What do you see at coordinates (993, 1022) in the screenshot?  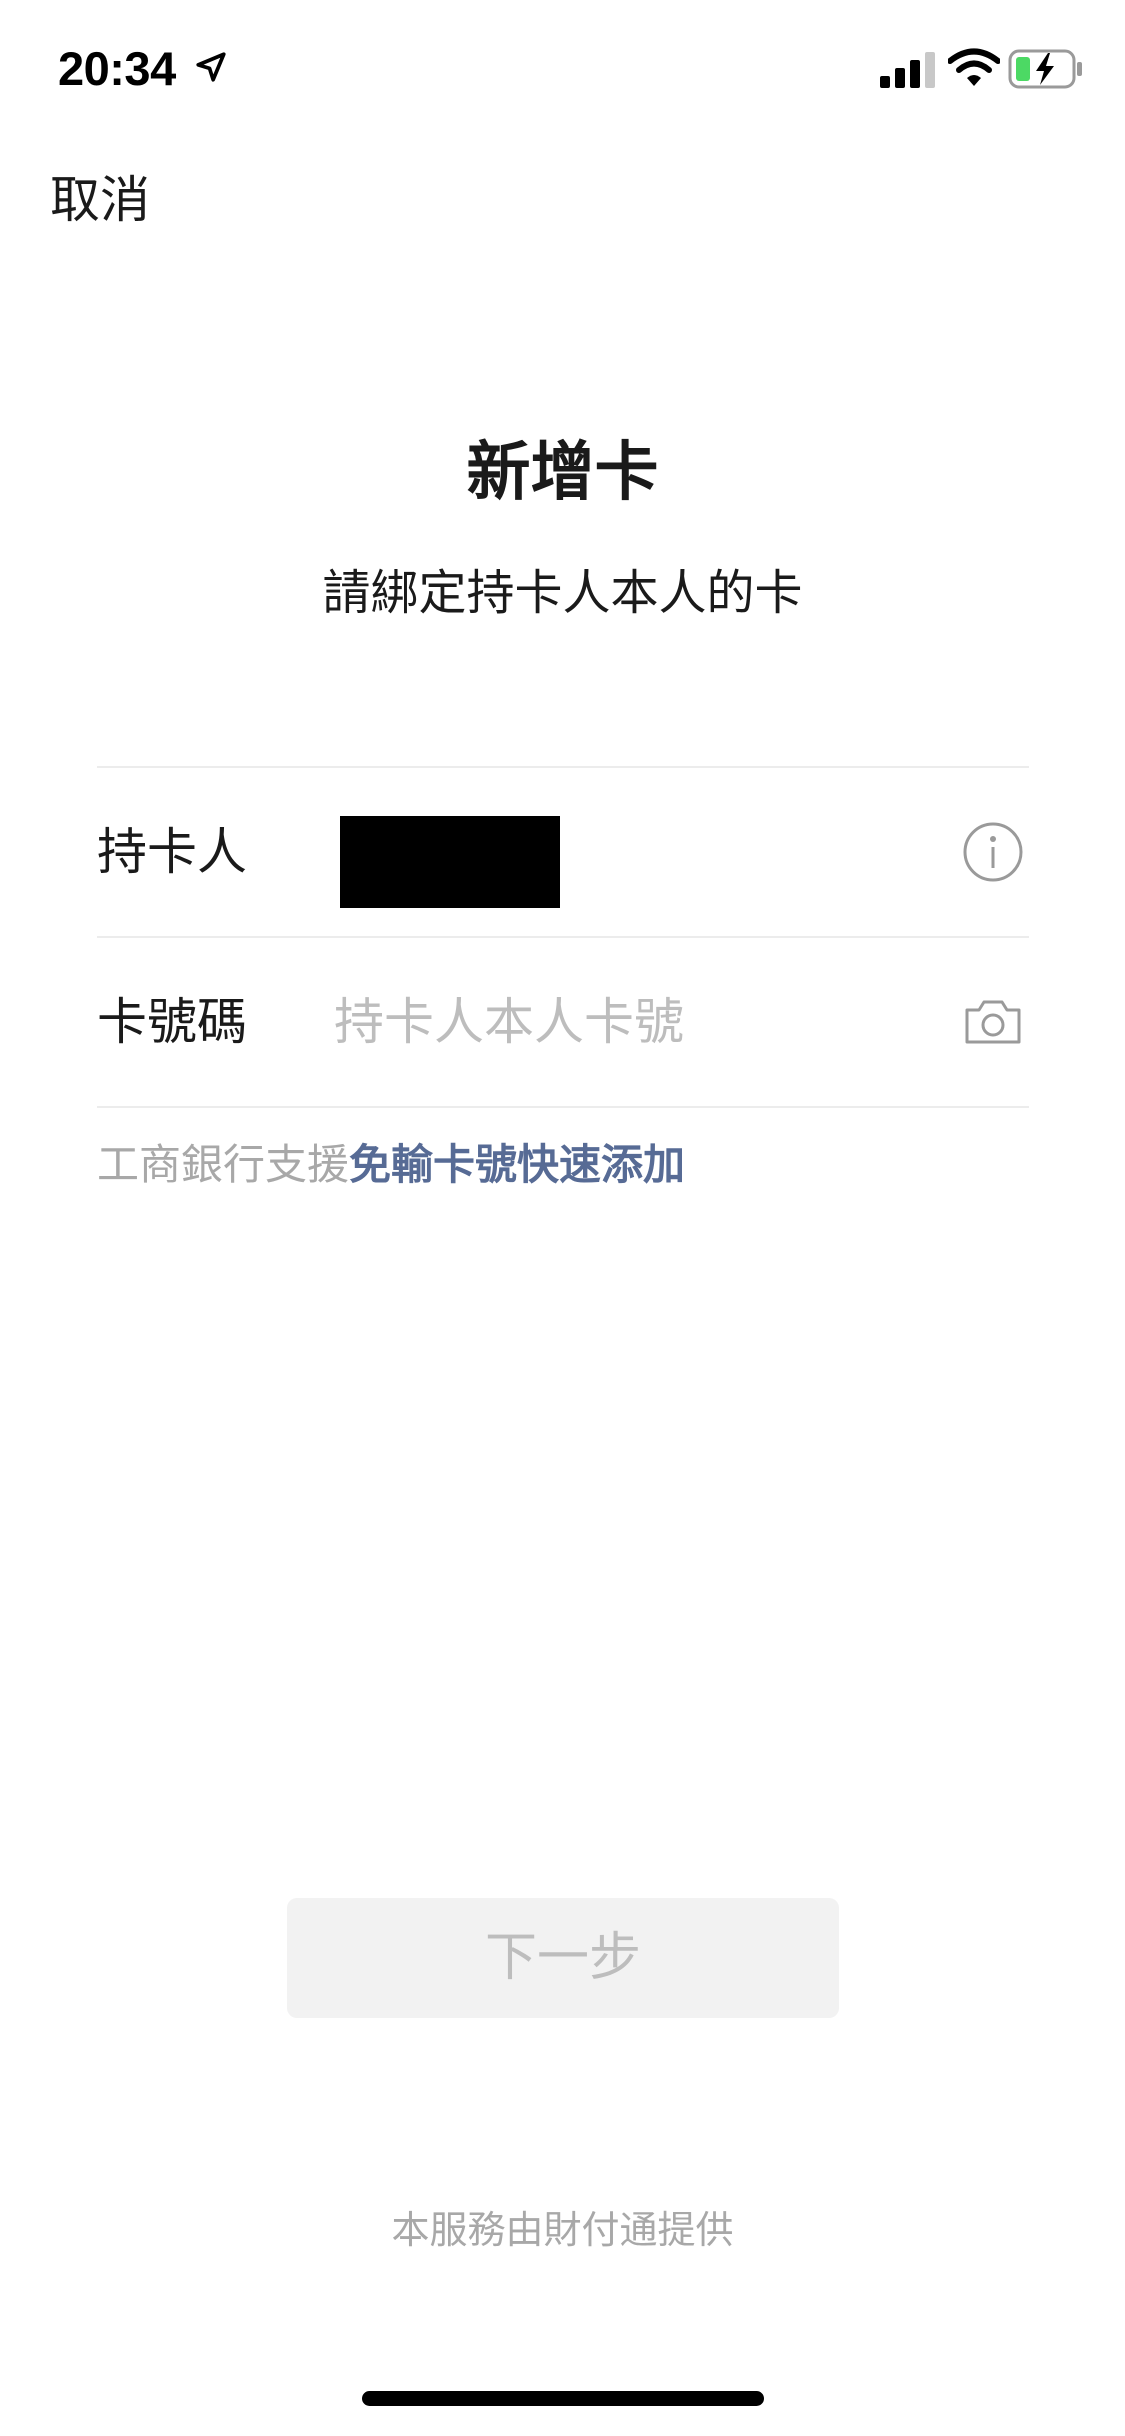 I see `camera-icon` at bounding box center [993, 1022].